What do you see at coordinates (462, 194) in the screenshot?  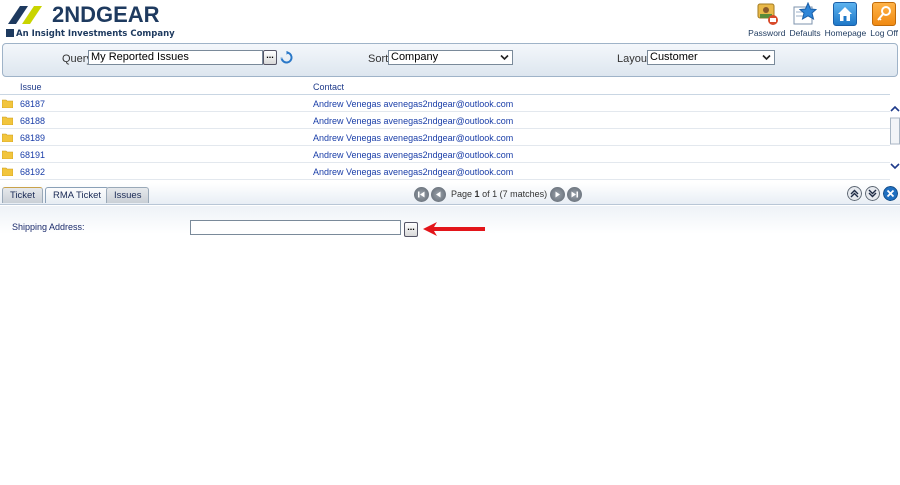 I see `pager-page-word: Page` at bounding box center [462, 194].